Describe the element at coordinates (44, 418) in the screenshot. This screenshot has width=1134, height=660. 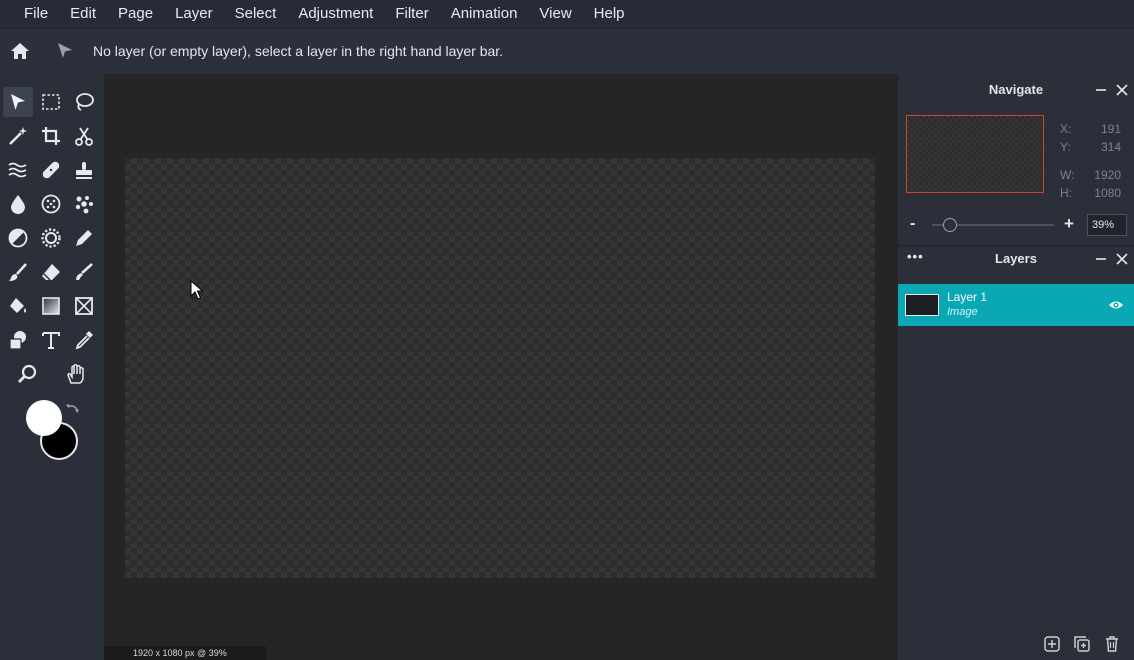
I see `foreground-color-swatch` at that location.